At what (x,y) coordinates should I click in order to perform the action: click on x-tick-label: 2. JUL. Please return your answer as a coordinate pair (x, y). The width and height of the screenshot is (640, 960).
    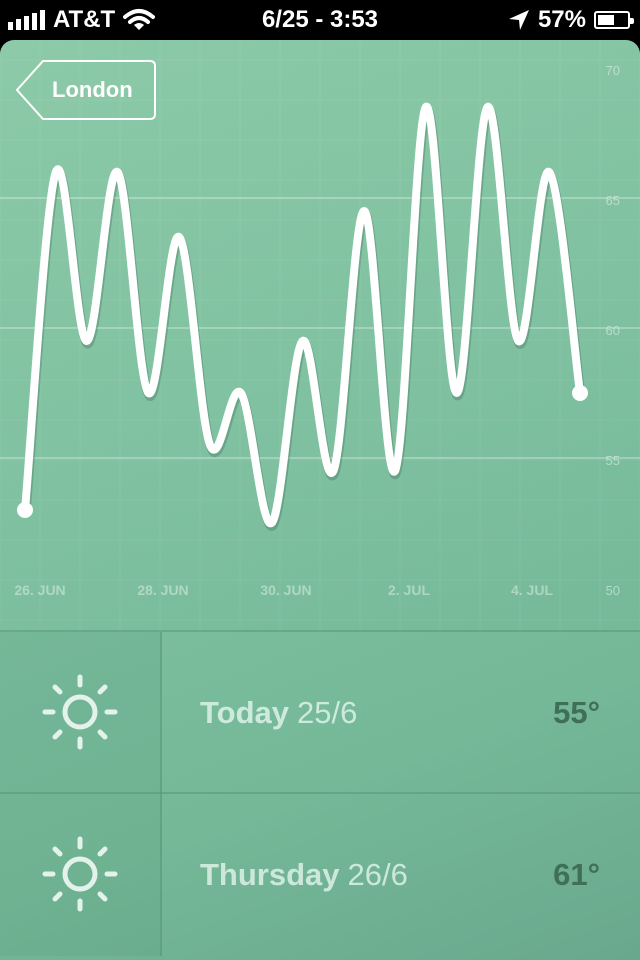
    Looking at the image, I should click on (409, 590).